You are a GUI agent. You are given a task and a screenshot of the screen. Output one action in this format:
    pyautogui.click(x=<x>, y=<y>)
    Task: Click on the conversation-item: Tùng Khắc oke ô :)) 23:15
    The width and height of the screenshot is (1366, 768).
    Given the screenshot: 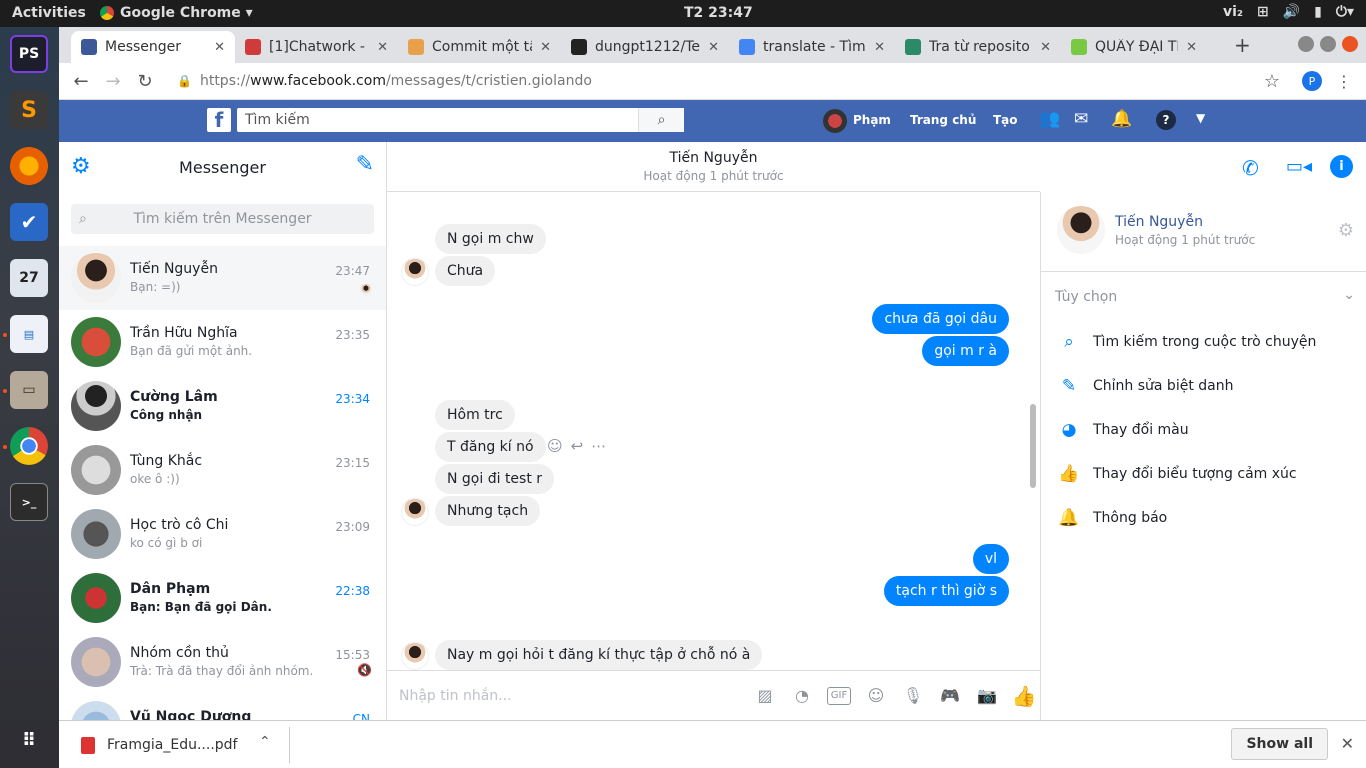 What is the action you would take?
    pyautogui.click(x=222, y=470)
    